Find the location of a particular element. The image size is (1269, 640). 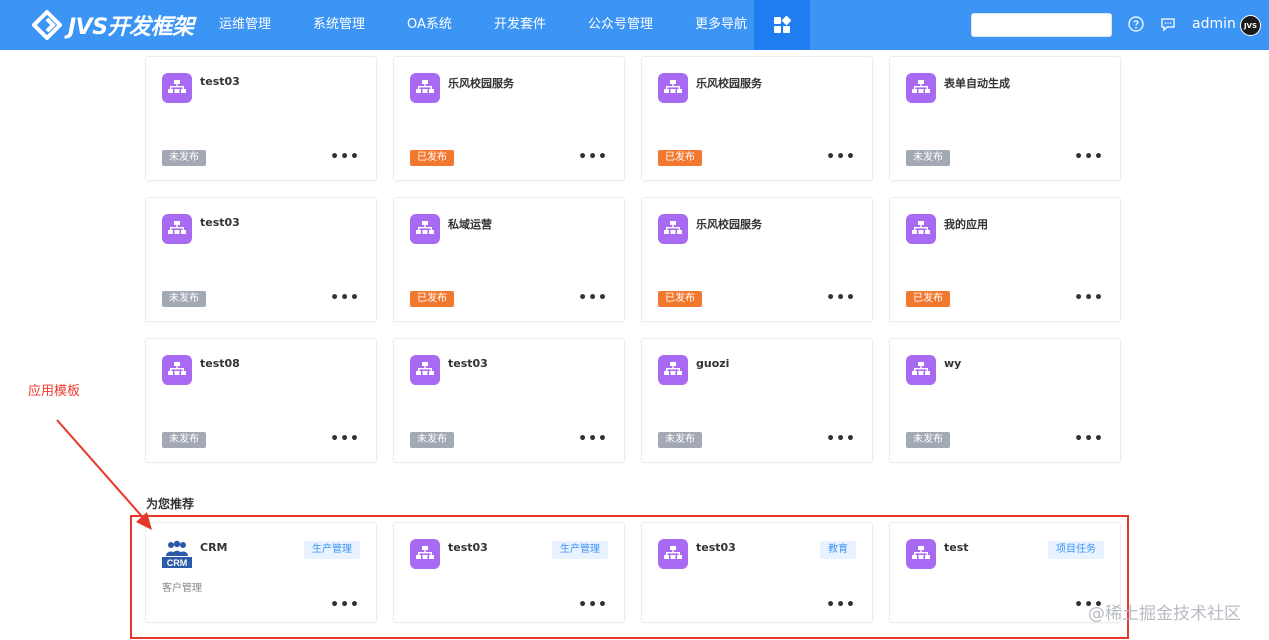

message-icon is located at coordinates (1168, 24).